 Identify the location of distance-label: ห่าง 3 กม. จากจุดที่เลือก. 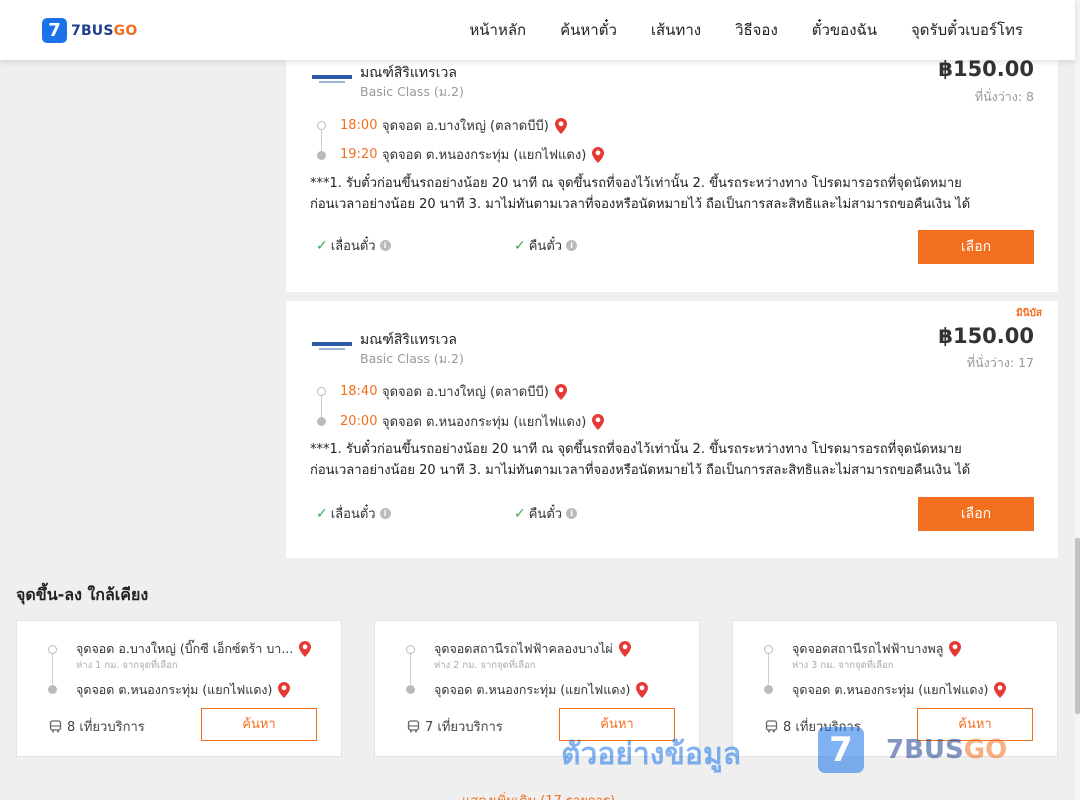
(843, 665).